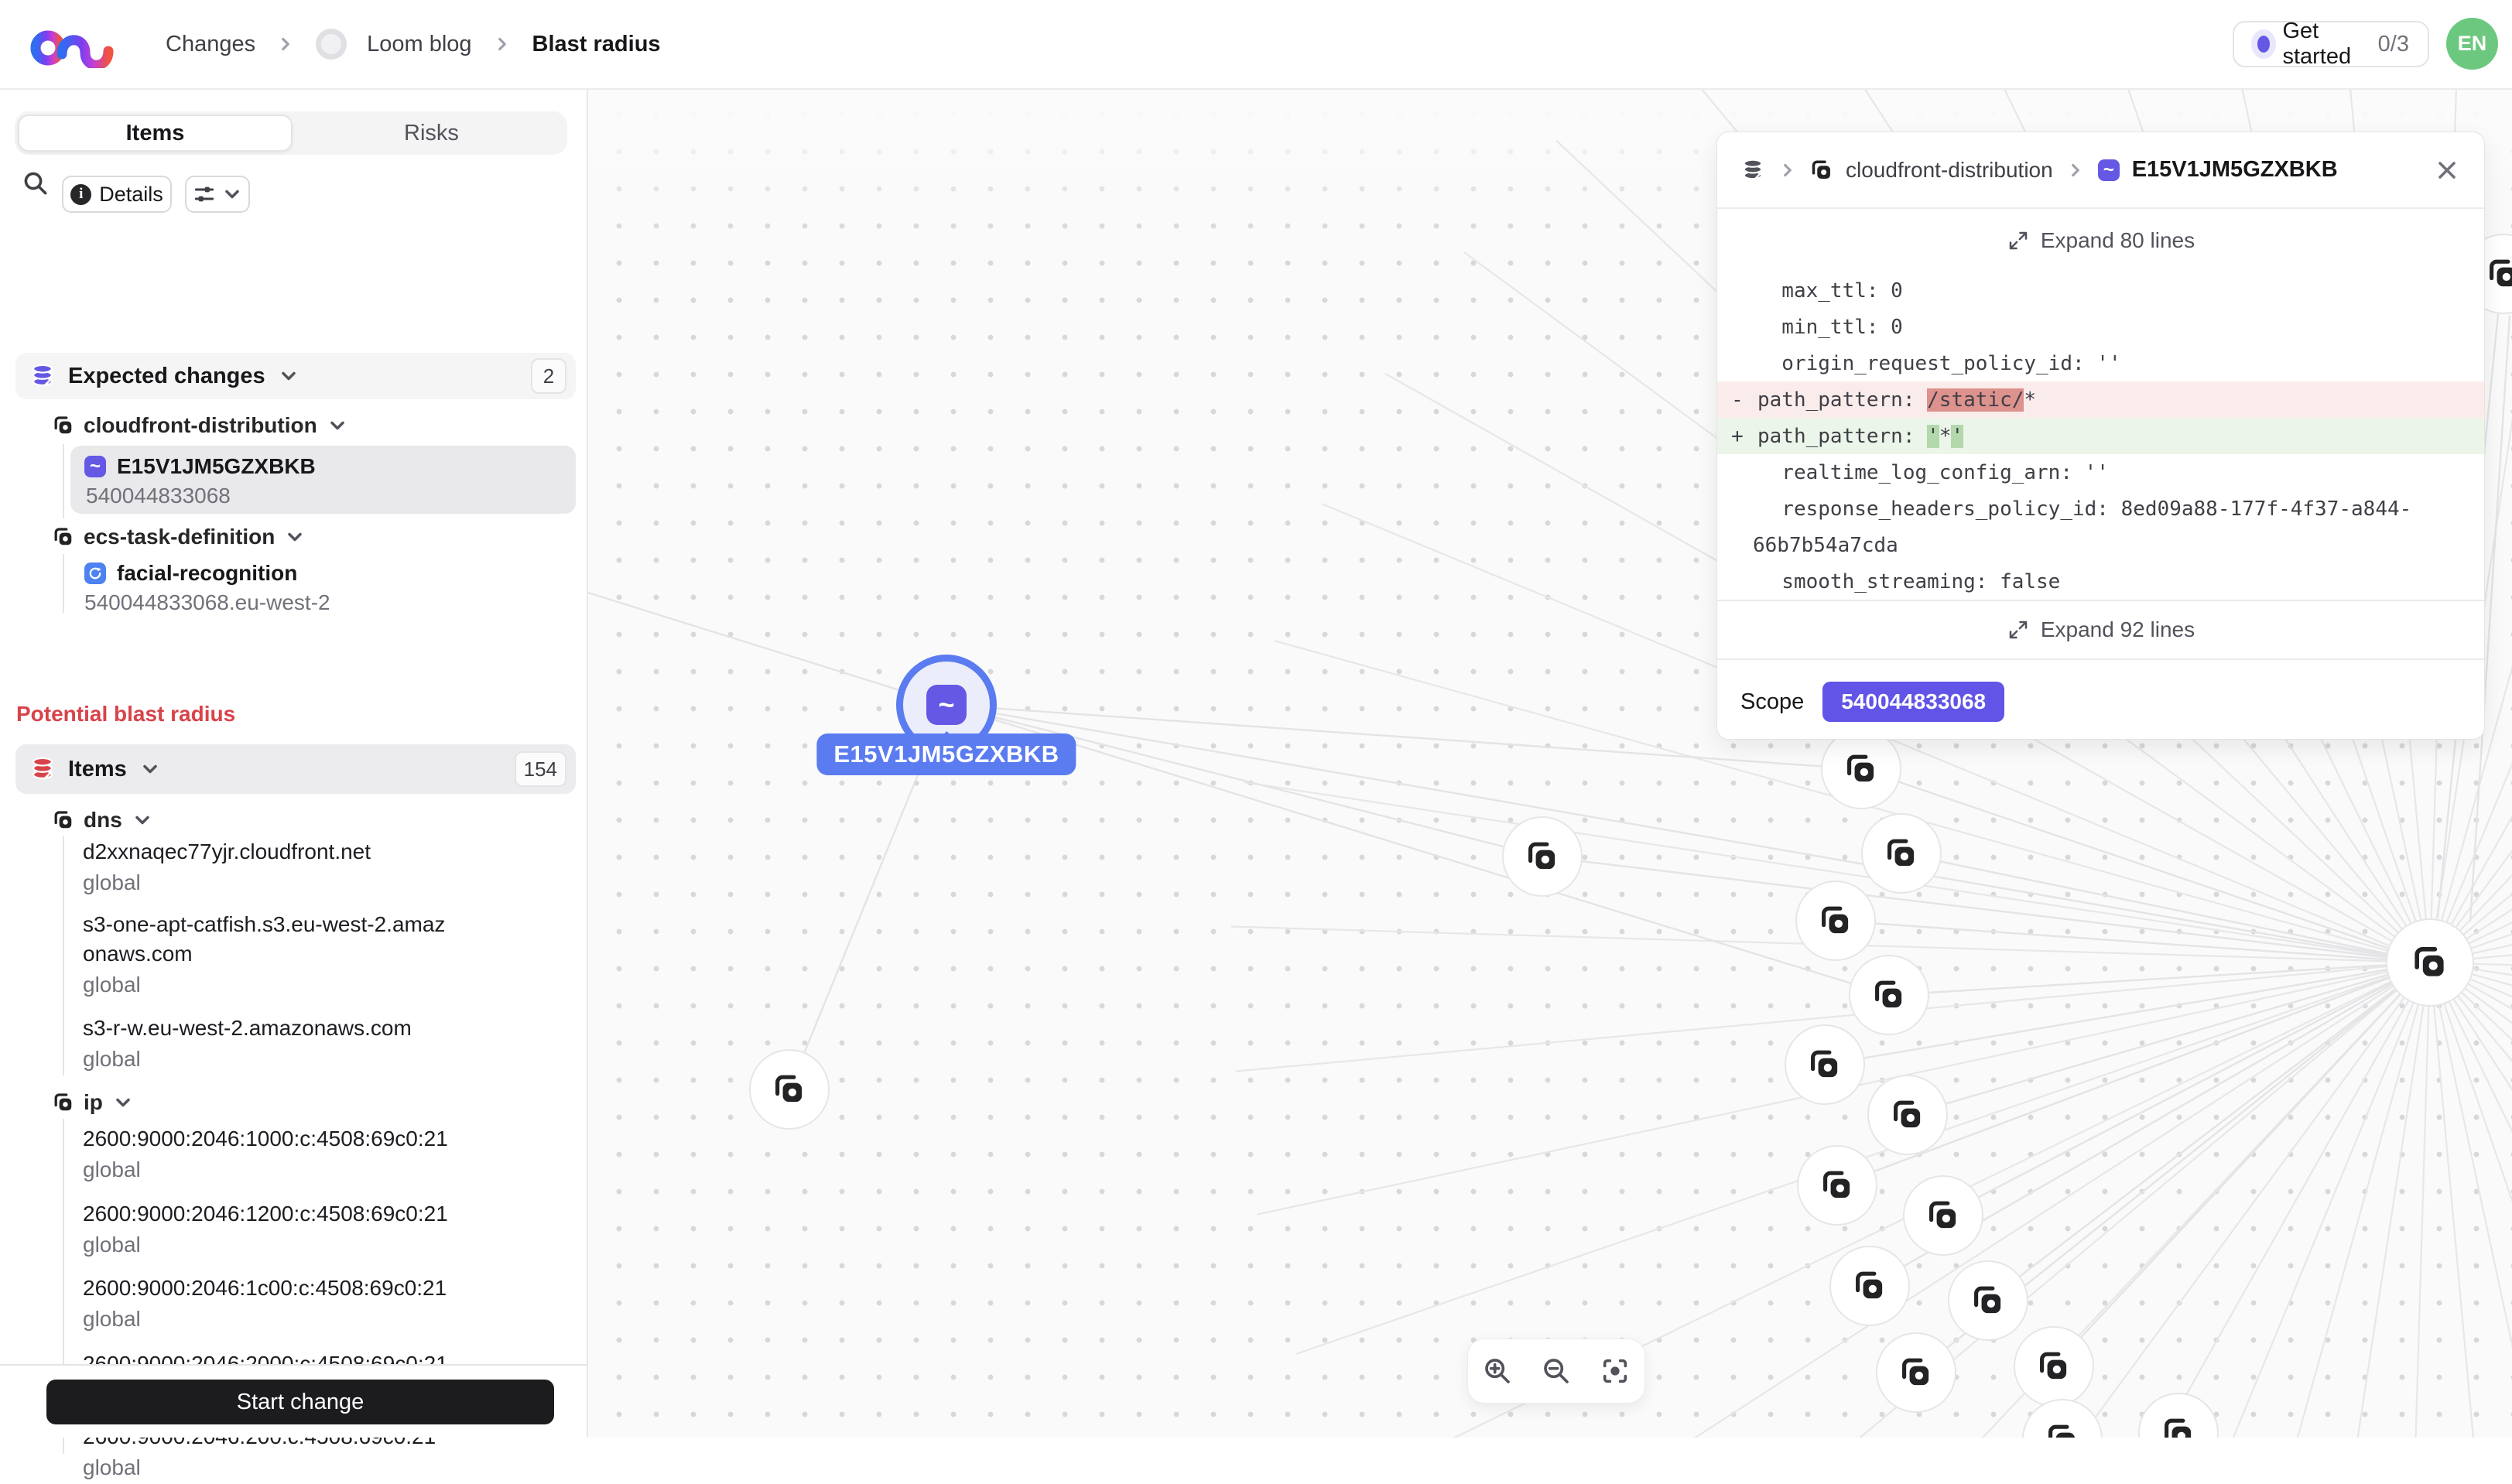  Describe the element at coordinates (2100, 629) in the screenshot. I see `expand-lines-bottom-button: Expand 92 lines` at that location.